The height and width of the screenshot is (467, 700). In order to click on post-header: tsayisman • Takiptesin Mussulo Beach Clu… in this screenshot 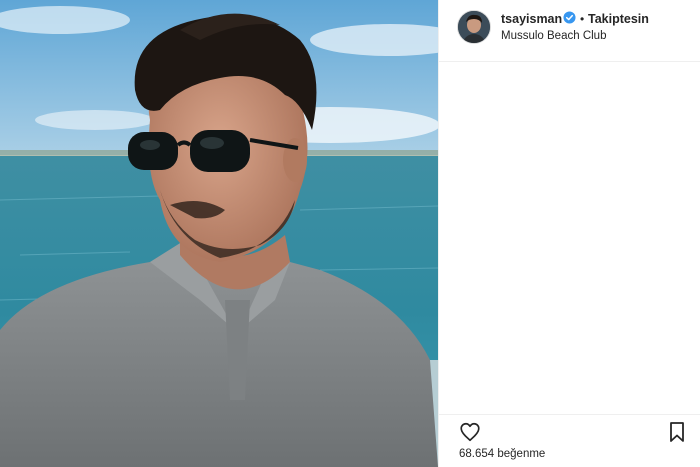, I will do `click(569, 31)`.